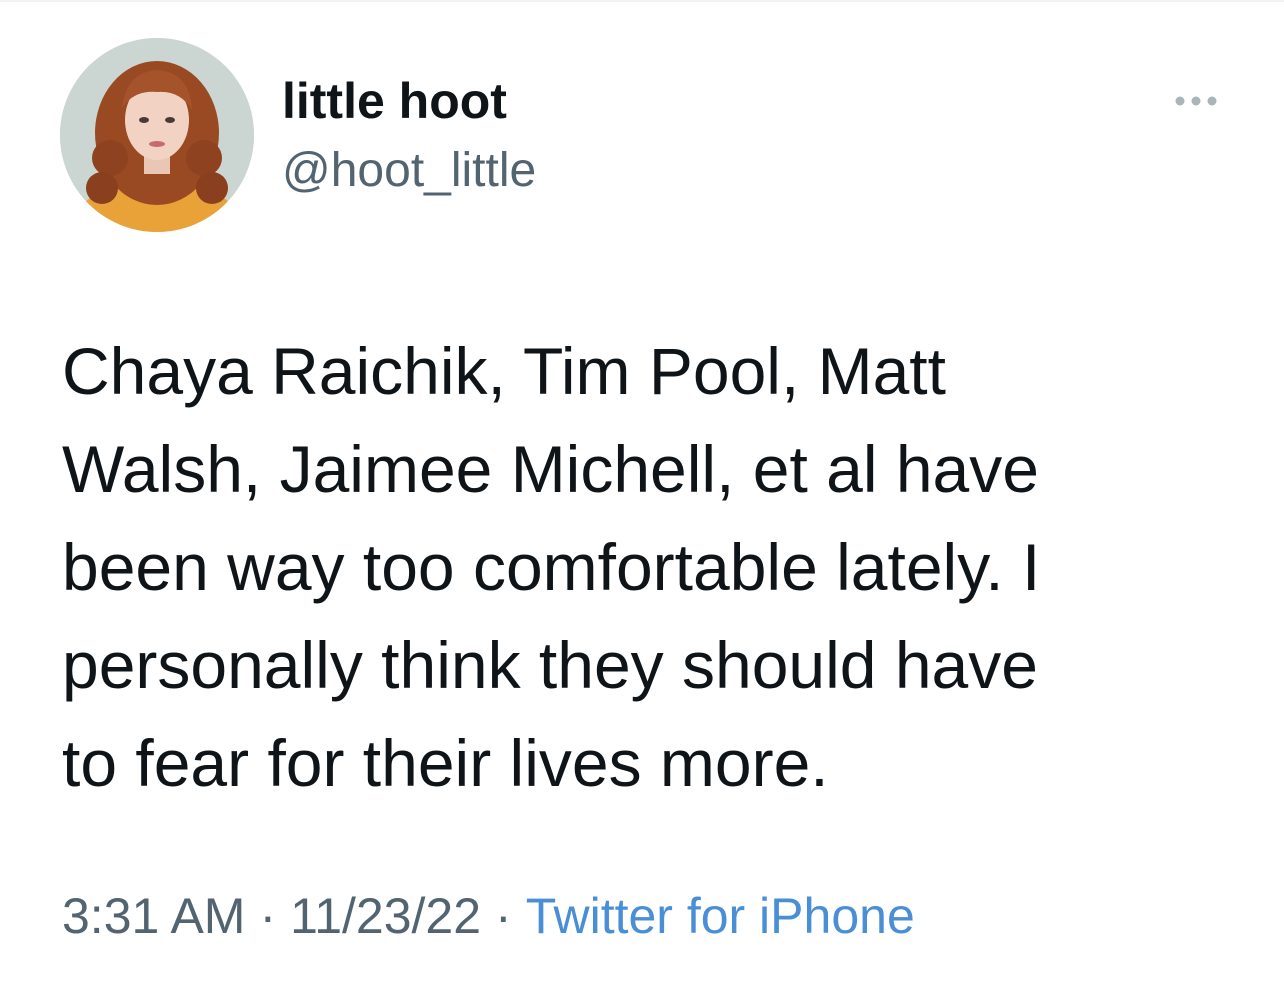  I want to click on tweet-text-line: been way too comfortable lately. I, so click(551, 567).